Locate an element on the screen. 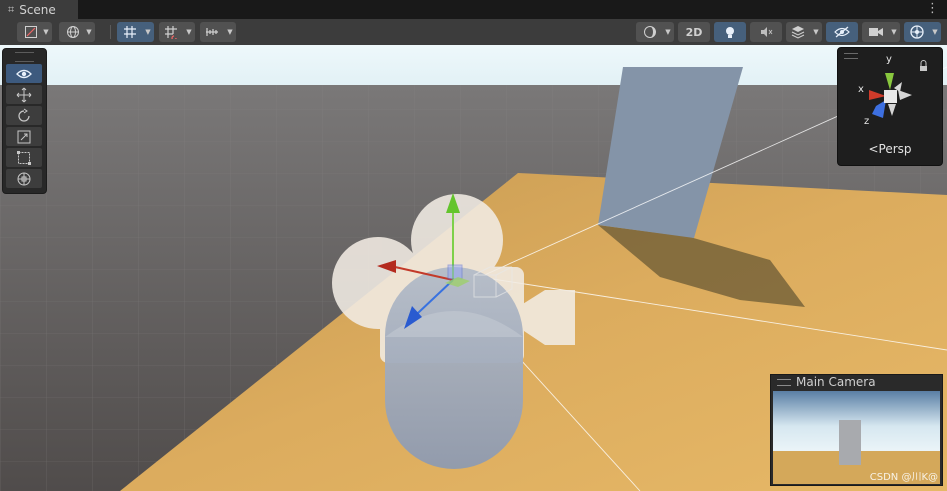  lighting-icon is located at coordinates (730, 32).